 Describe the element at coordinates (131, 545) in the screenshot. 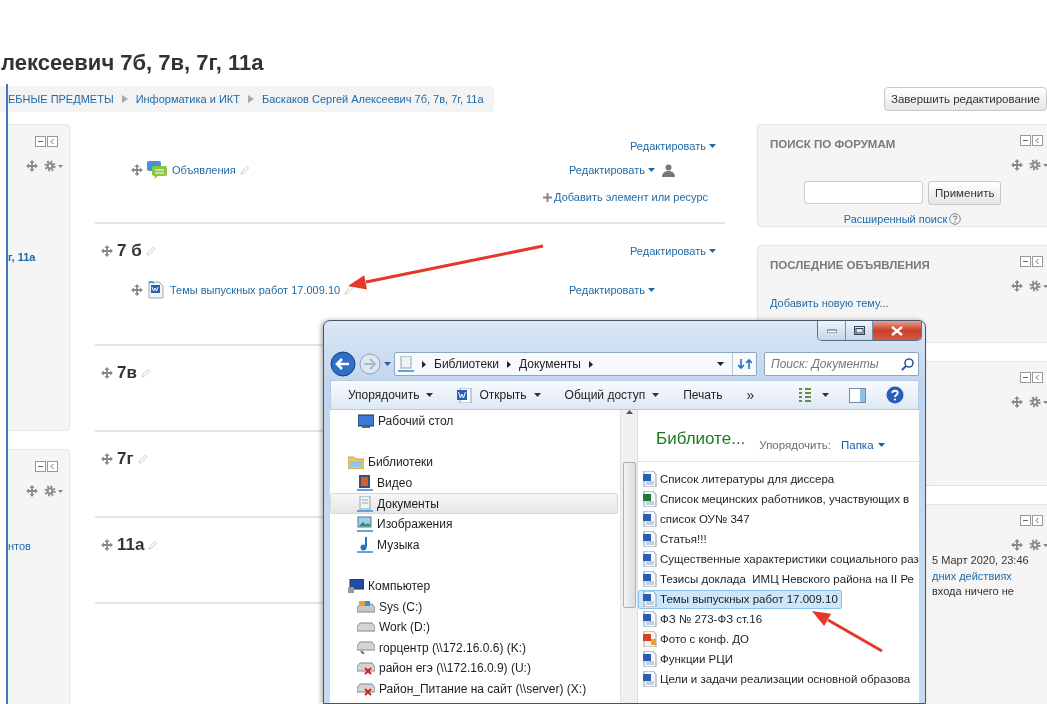

I see `section-title: 11а` at that location.